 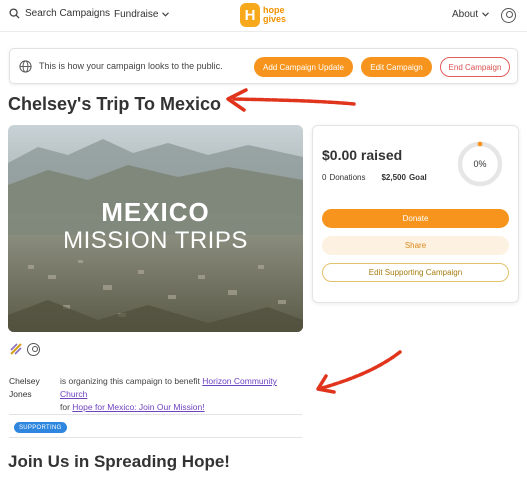 What do you see at coordinates (475, 67) in the screenshot?
I see `end-campaign-button: End Campaign` at bounding box center [475, 67].